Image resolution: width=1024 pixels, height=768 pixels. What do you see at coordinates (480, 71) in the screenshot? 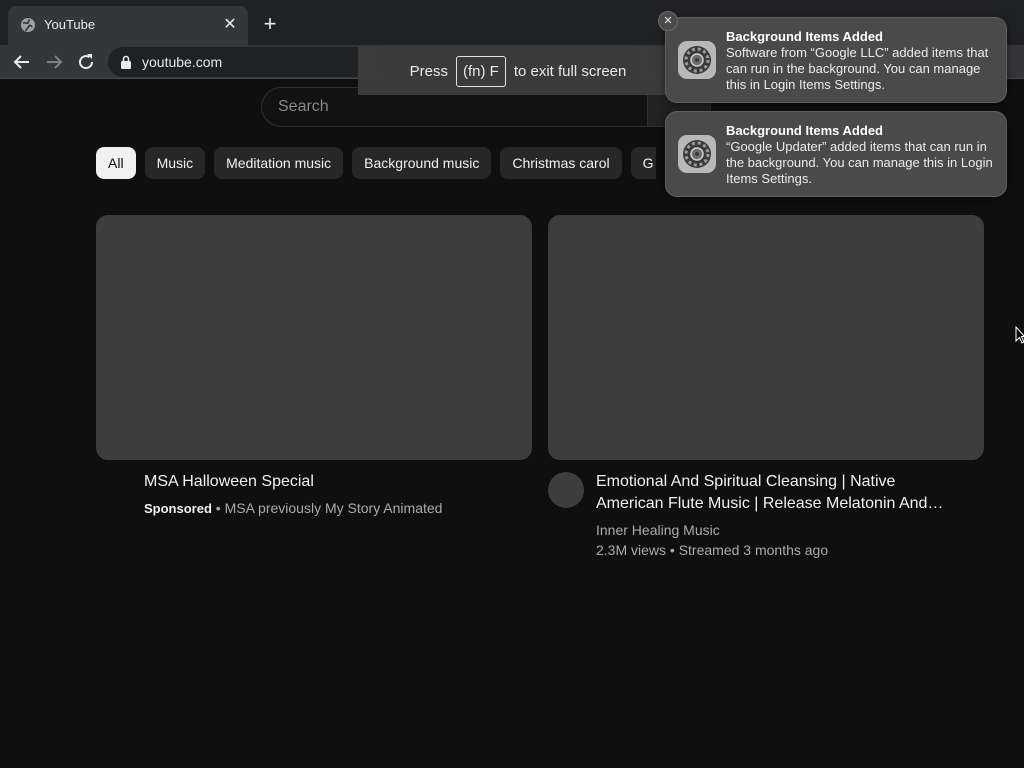
I see `hint-key: (fn) F` at bounding box center [480, 71].